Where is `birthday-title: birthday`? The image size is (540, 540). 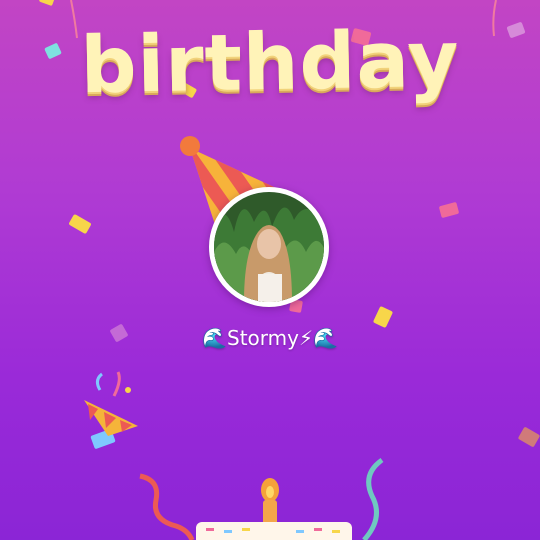 birthday-title: birthday is located at coordinates (270, 63).